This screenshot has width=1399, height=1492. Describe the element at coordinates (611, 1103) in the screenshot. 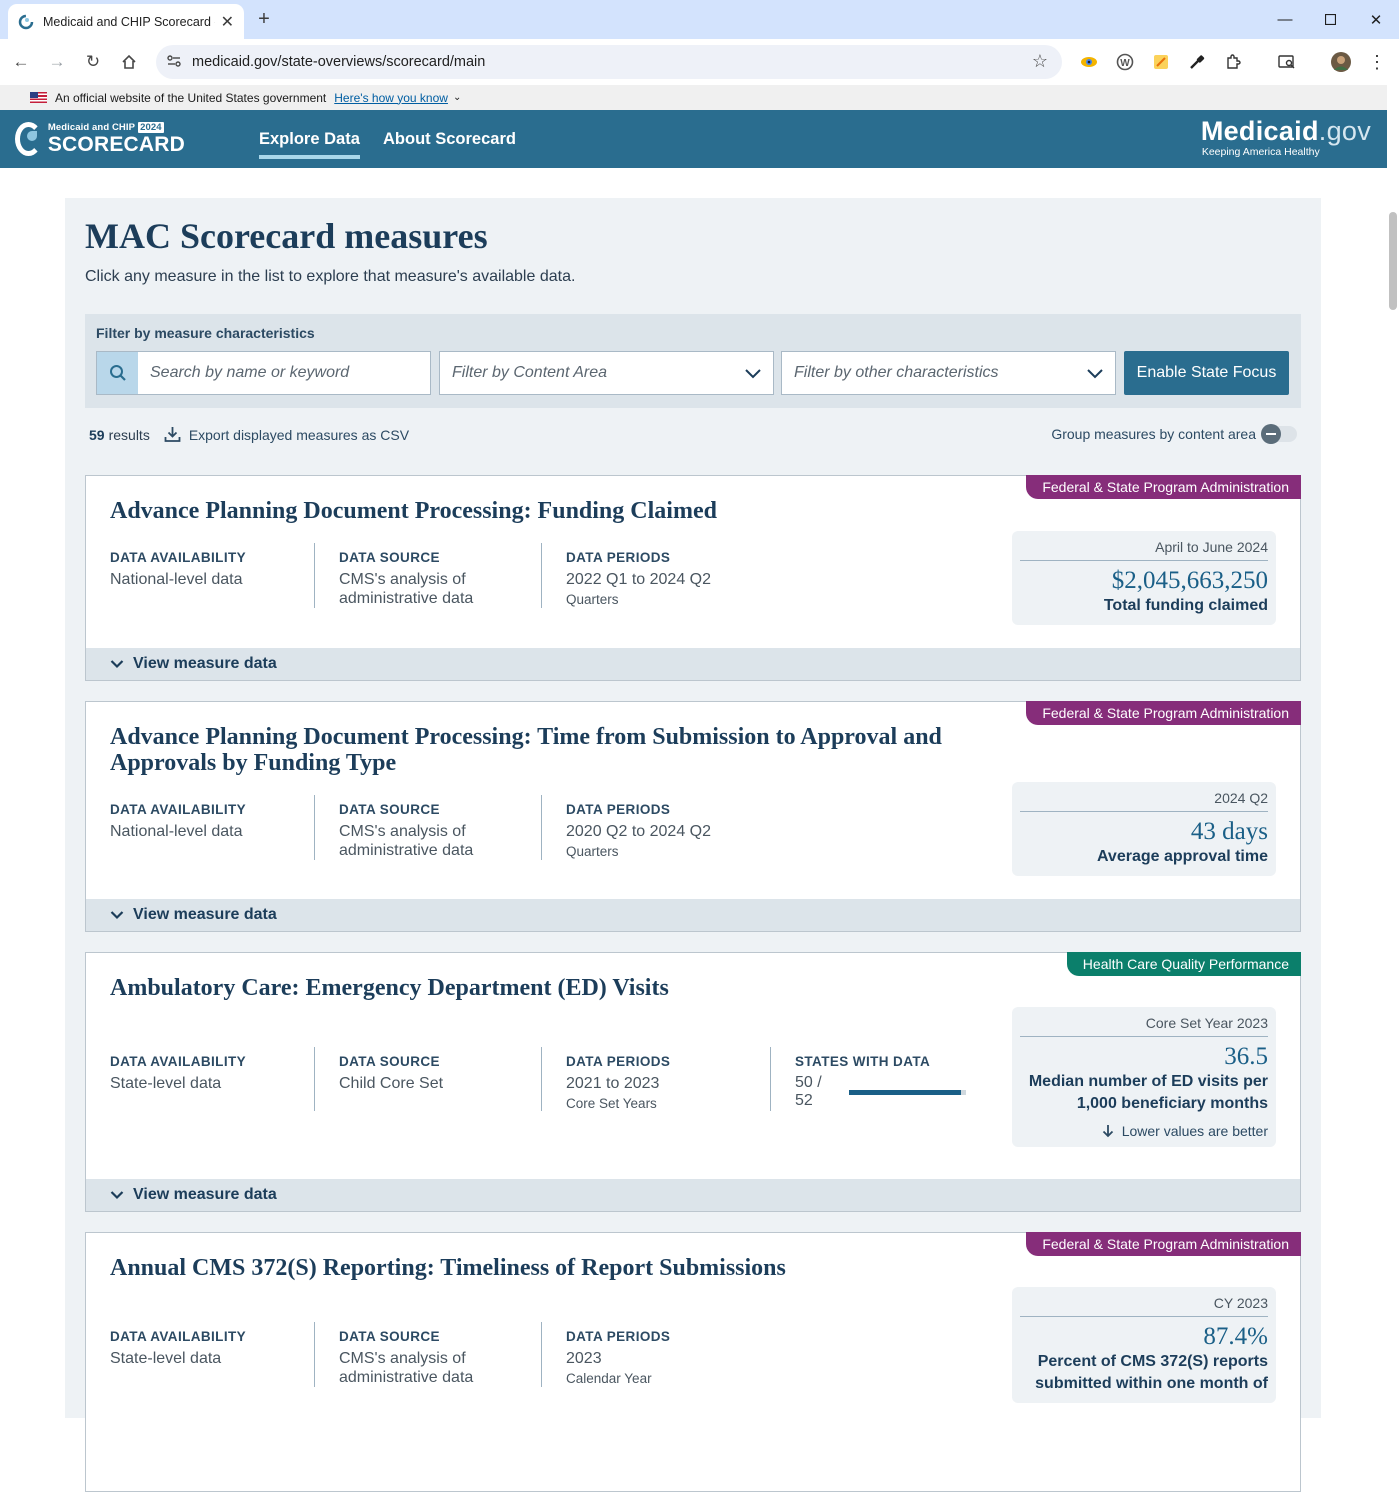

I see `data-periods-unit: Core Set Years` at that location.